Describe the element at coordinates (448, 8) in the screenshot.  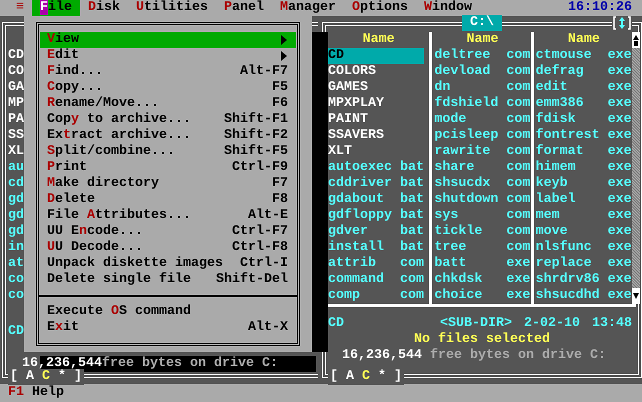
I see `menu-item: Window` at that location.